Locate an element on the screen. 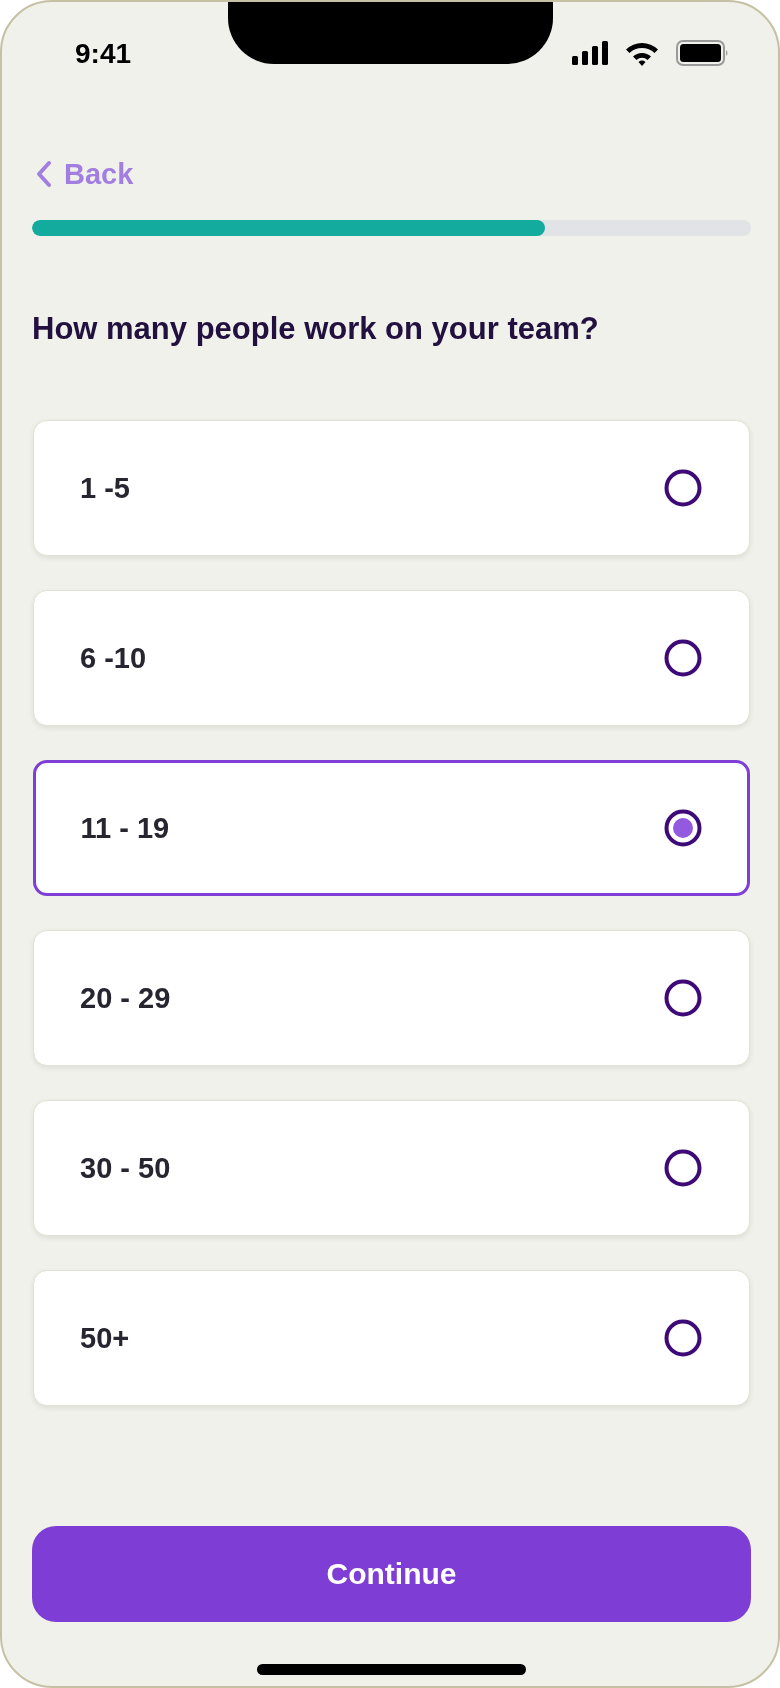  battery-icon is located at coordinates (702, 53).